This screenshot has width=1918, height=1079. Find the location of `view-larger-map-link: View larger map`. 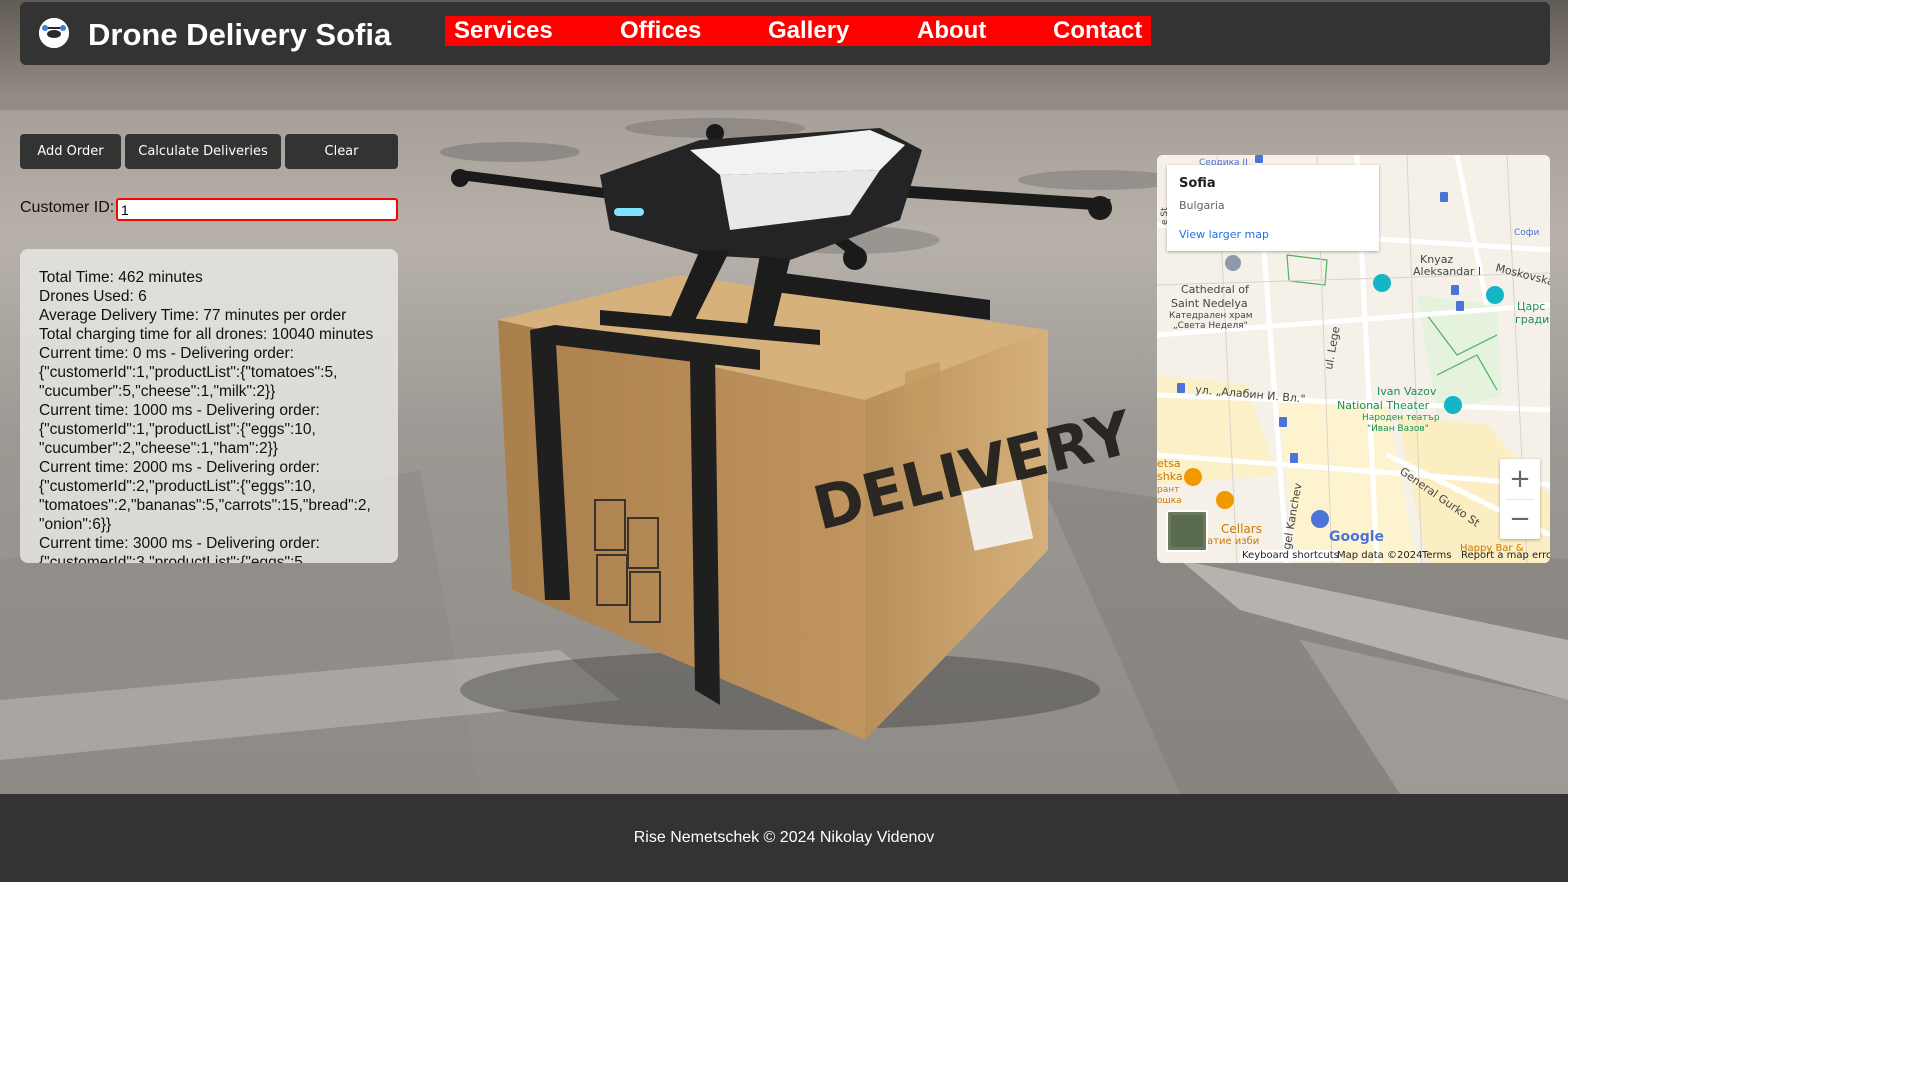

view-larger-map-link: View larger map is located at coordinates (1224, 234).